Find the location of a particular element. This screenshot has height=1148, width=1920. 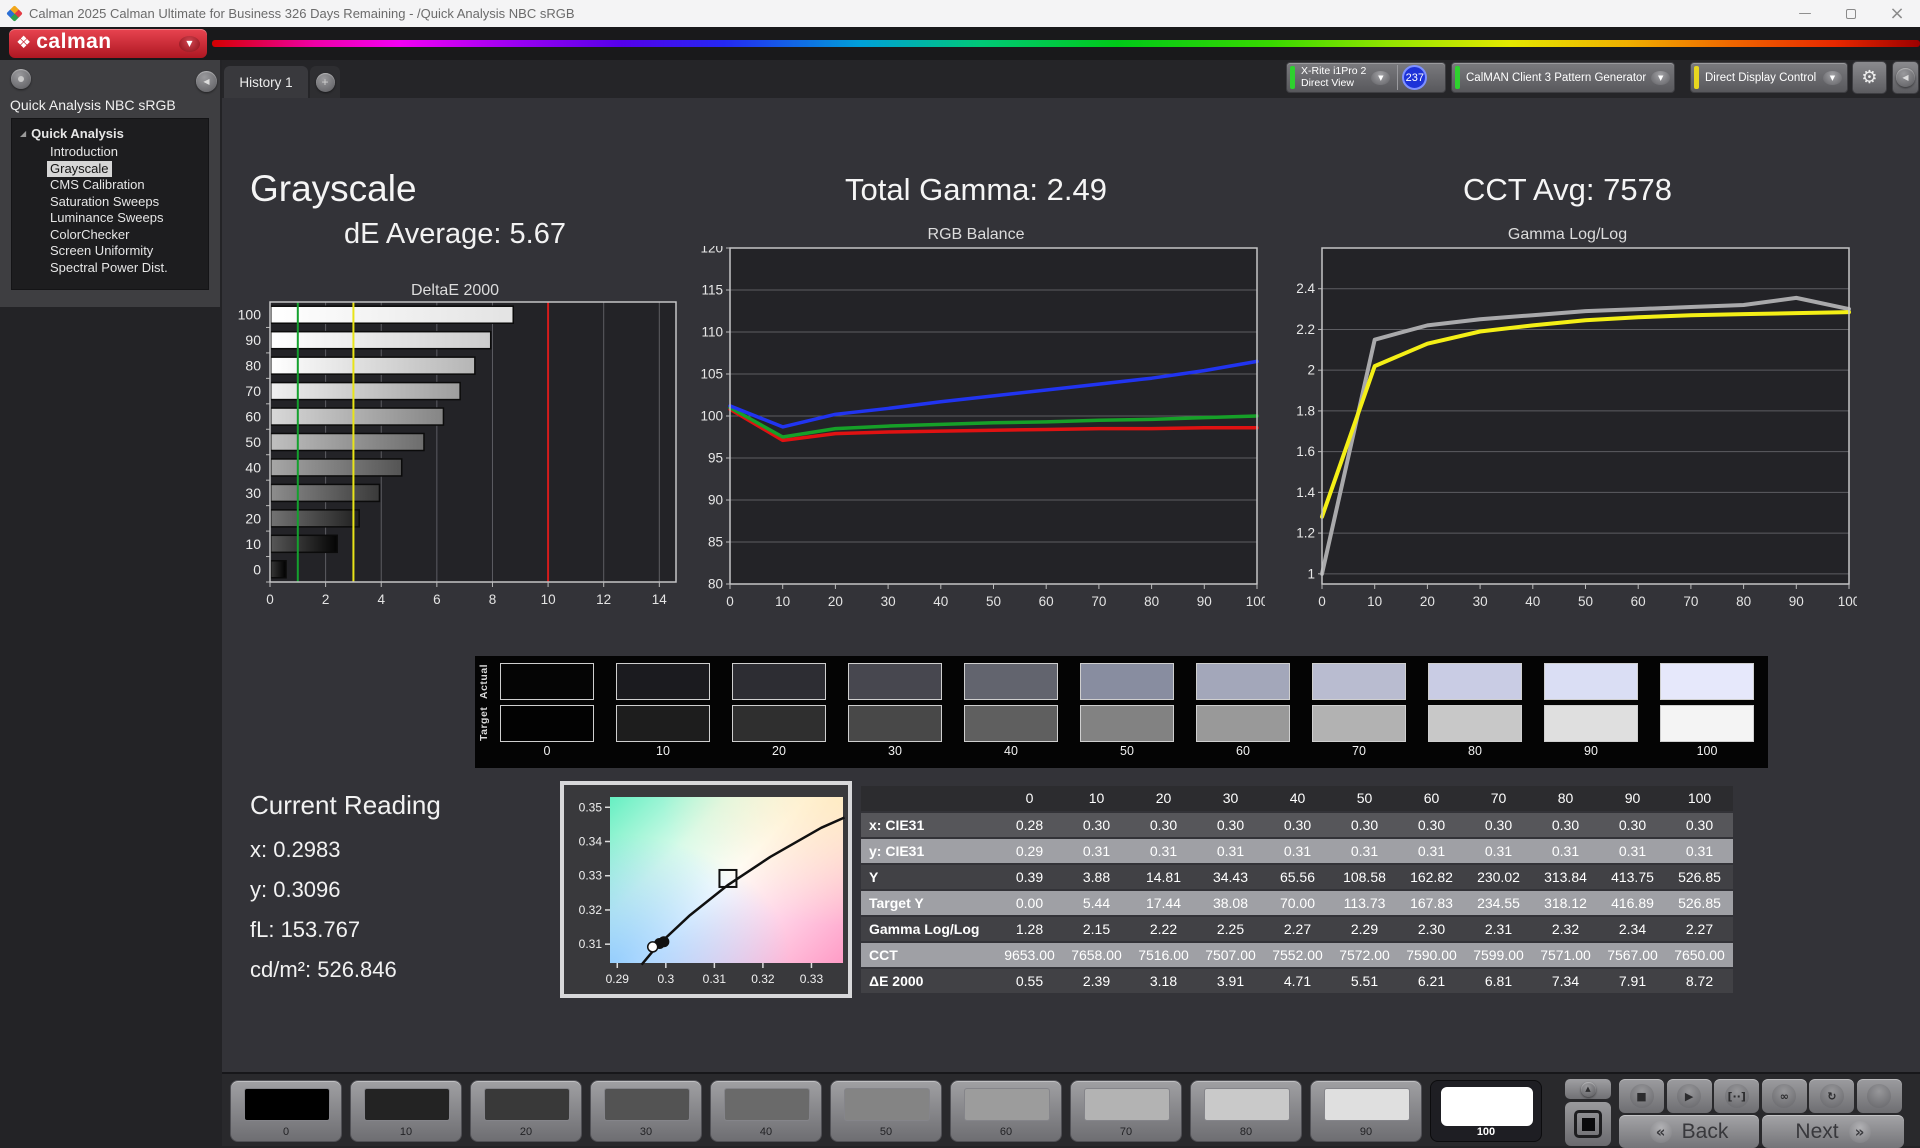

window-patch-icon is located at coordinates (1588, 1124).